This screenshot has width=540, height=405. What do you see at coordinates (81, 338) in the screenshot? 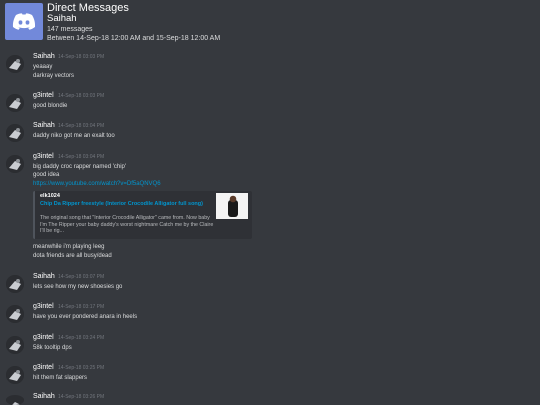
I see `message-timestamp: 14-Sep-18 03:24 PM` at bounding box center [81, 338].